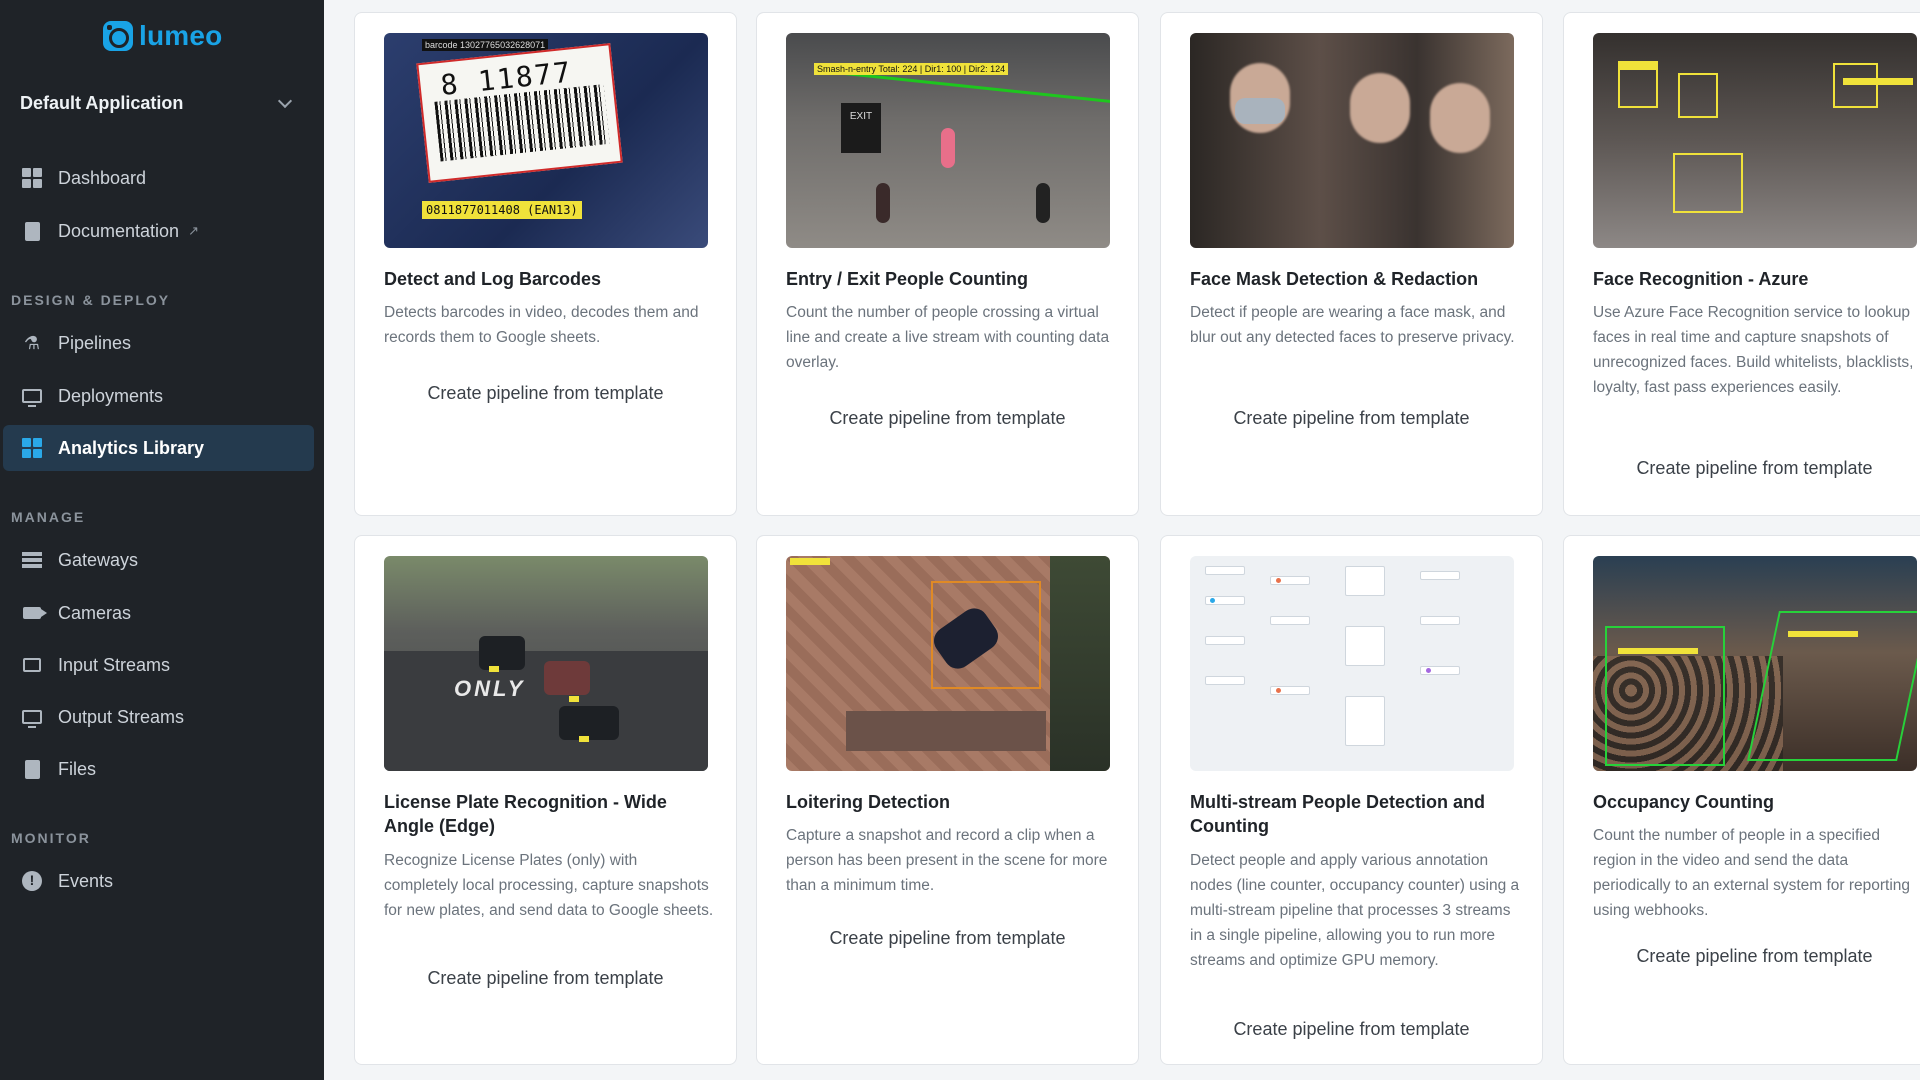 The image size is (1920, 1080). What do you see at coordinates (1665, 696) in the screenshot?
I see `occupancy-region` at bounding box center [1665, 696].